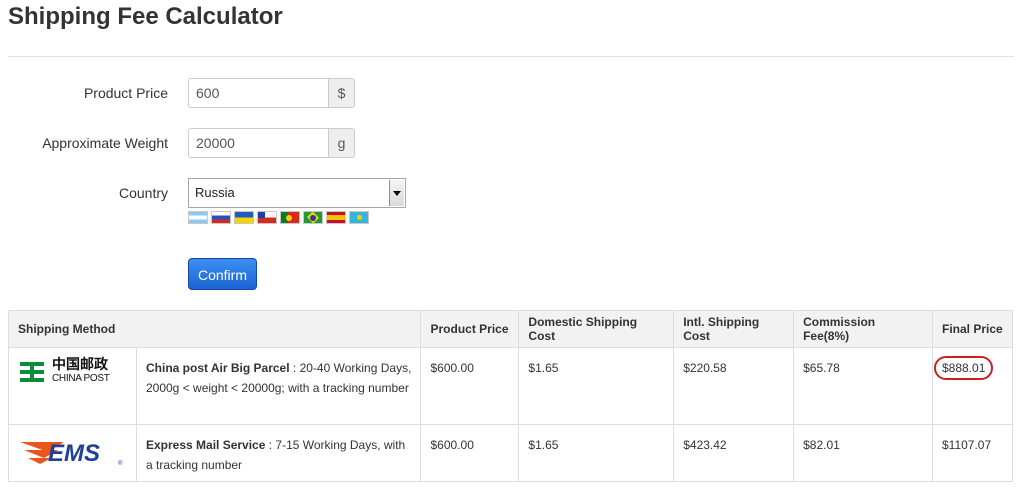 Image resolution: width=1022 pixels, height=490 pixels. Describe the element at coordinates (972, 453) in the screenshot. I see `final-price-cell: $1107.07` at that location.